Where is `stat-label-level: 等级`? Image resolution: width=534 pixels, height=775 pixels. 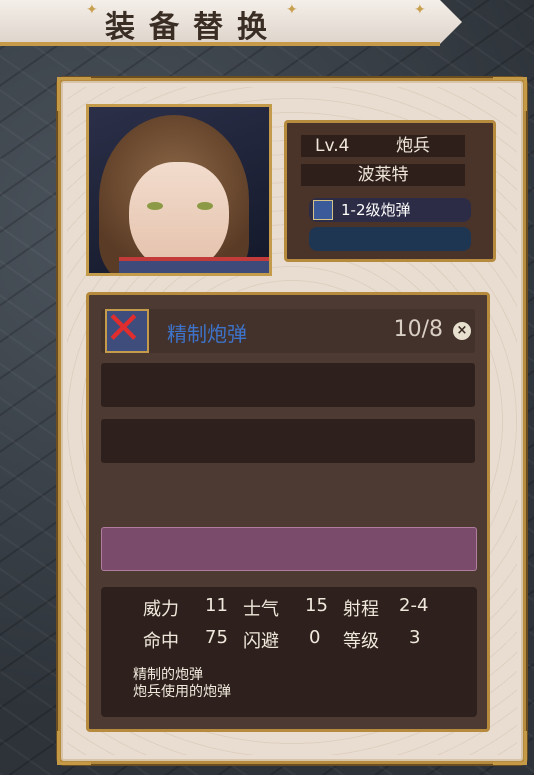 stat-label-level: 等级 is located at coordinates (361, 641).